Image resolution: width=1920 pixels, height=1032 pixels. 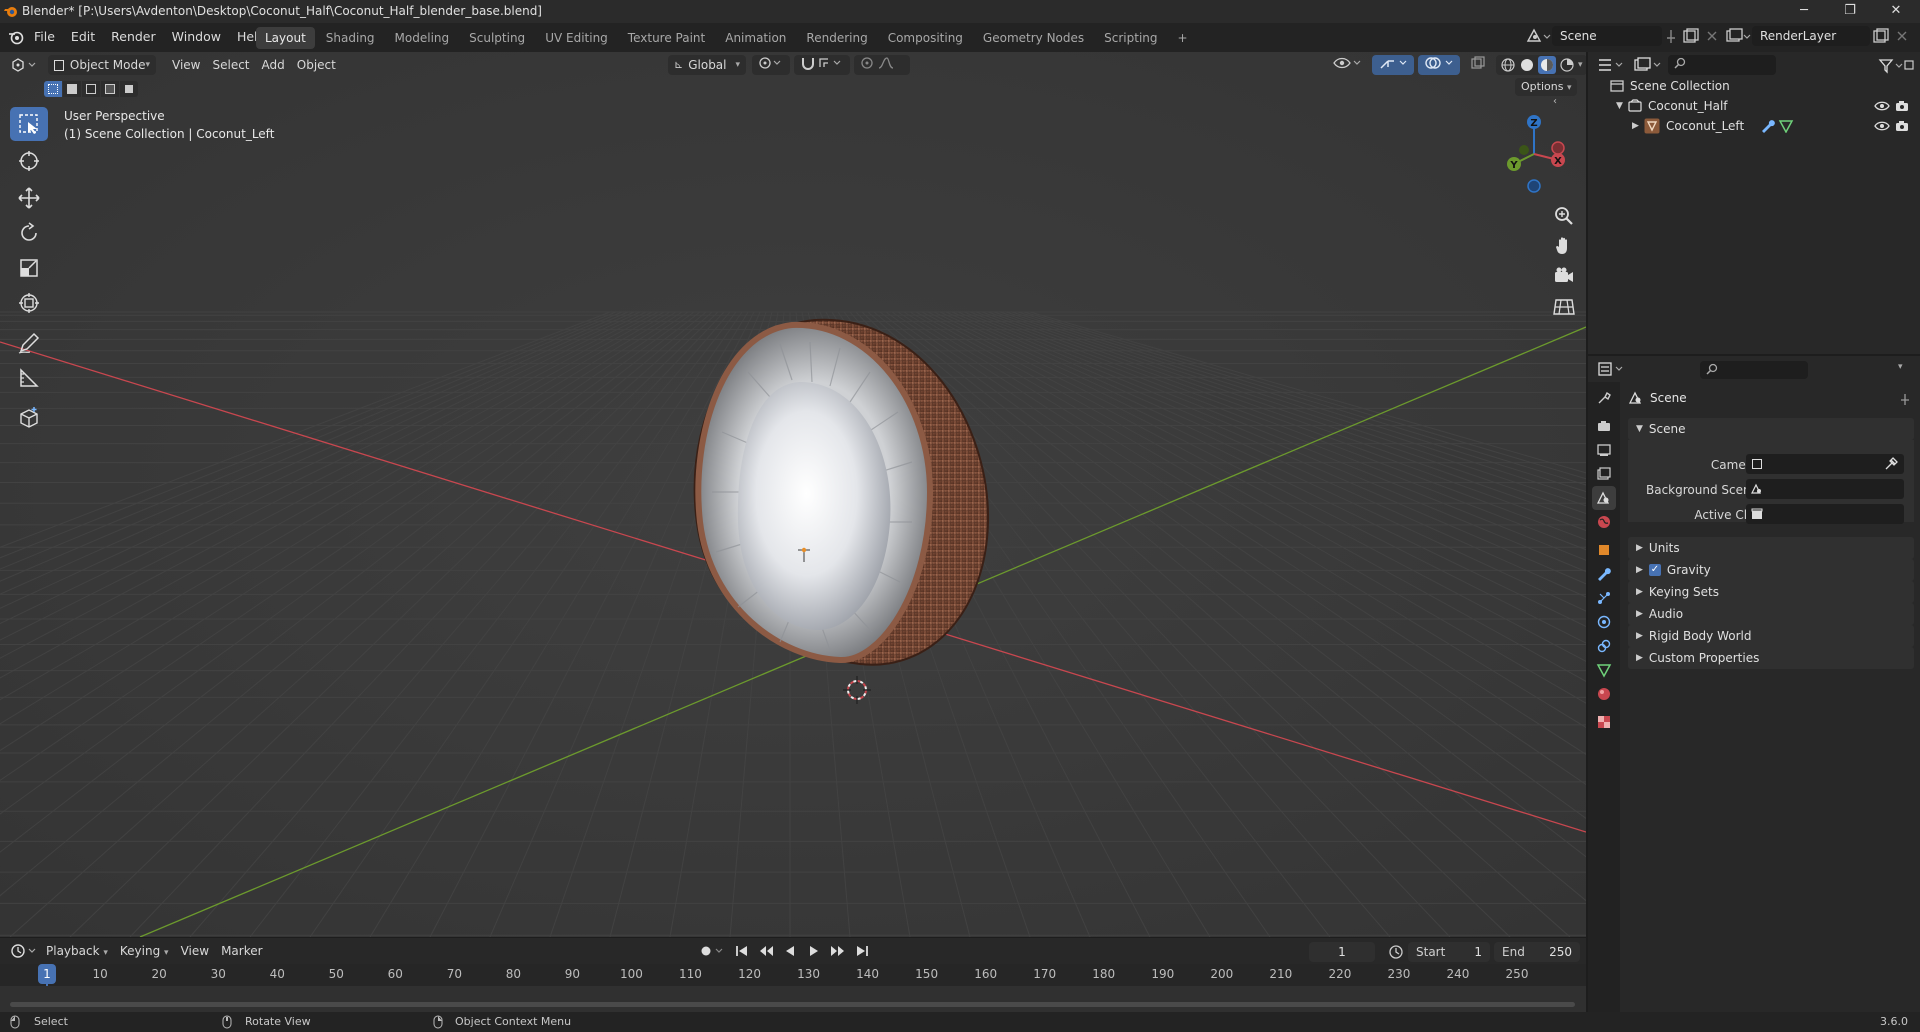 I want to click on properties-editor-type-icon, so click(x=1611, y=369).